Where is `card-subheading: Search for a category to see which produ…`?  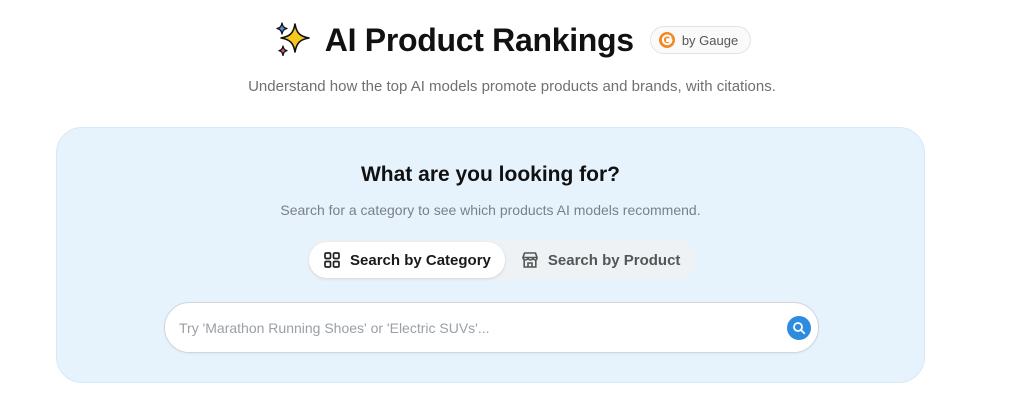 card-subheading: Search for a category to see which produ… is located at coordinates (490, 210).